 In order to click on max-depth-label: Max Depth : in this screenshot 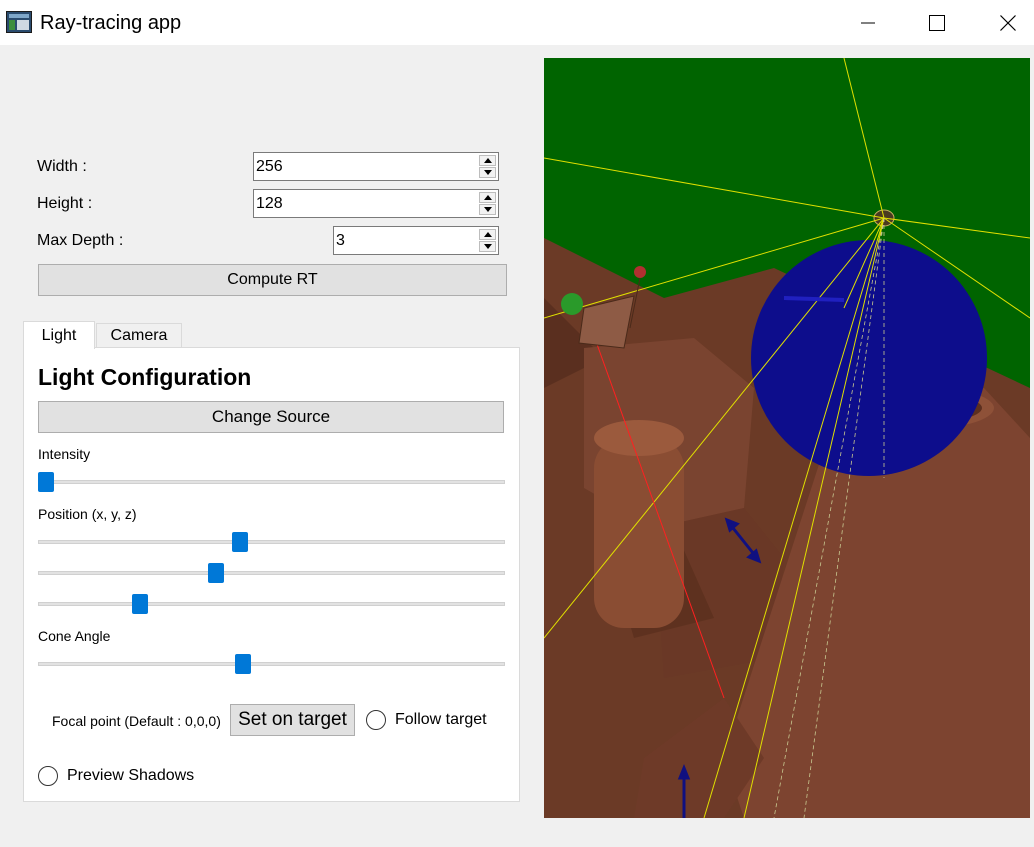, I will do `click(80, 240)`.